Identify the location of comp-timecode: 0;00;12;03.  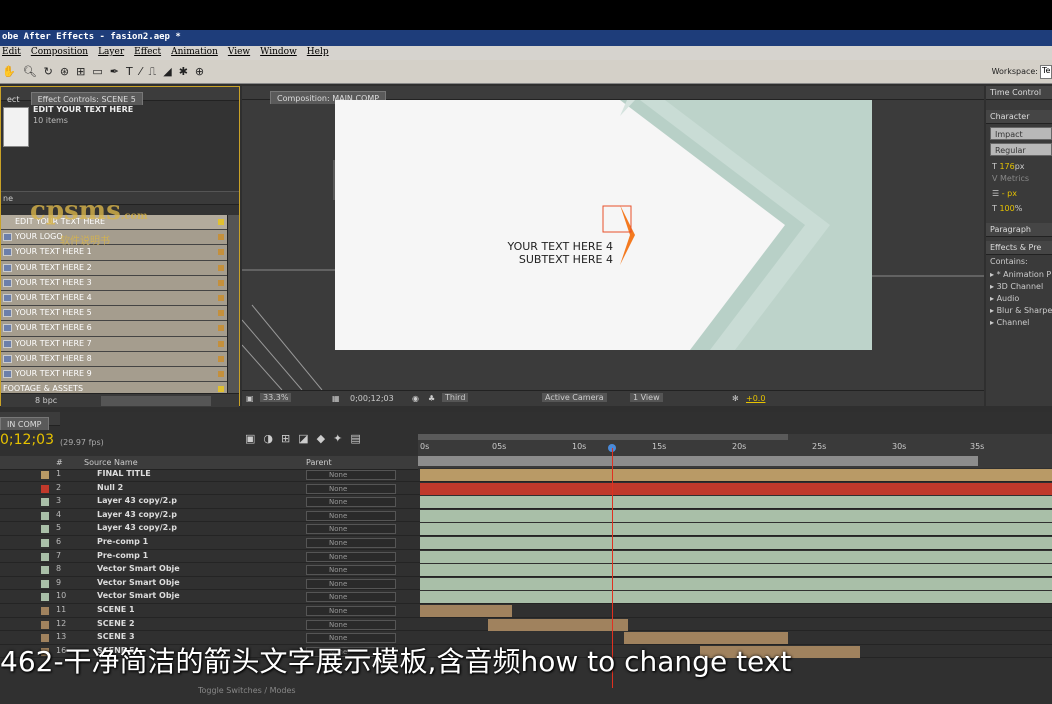
(372, 398).